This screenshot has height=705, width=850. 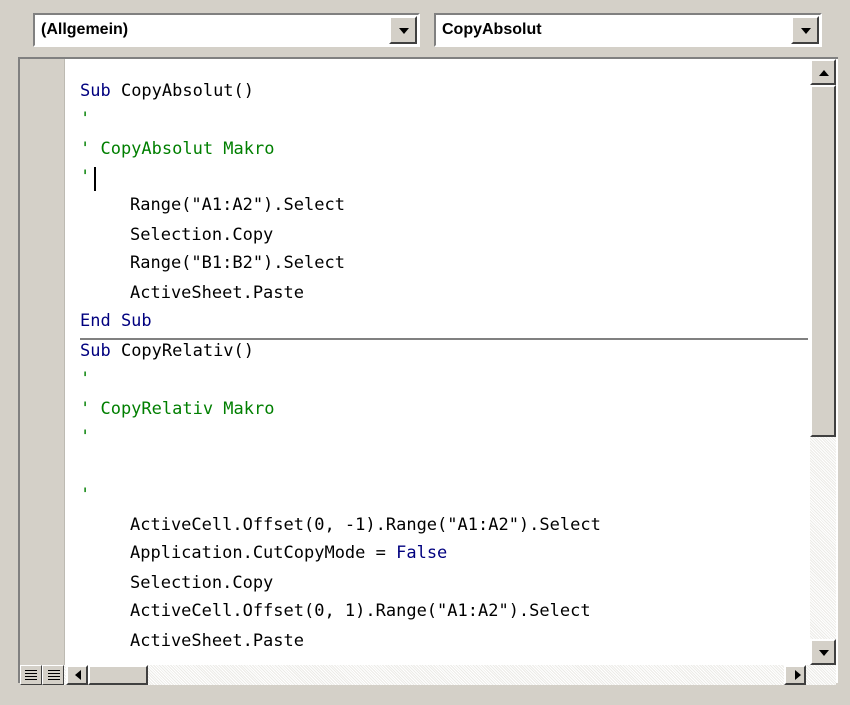 I want to click on procedure-dropdown-value: CopyAbsolut, so click(x=492, y=29).